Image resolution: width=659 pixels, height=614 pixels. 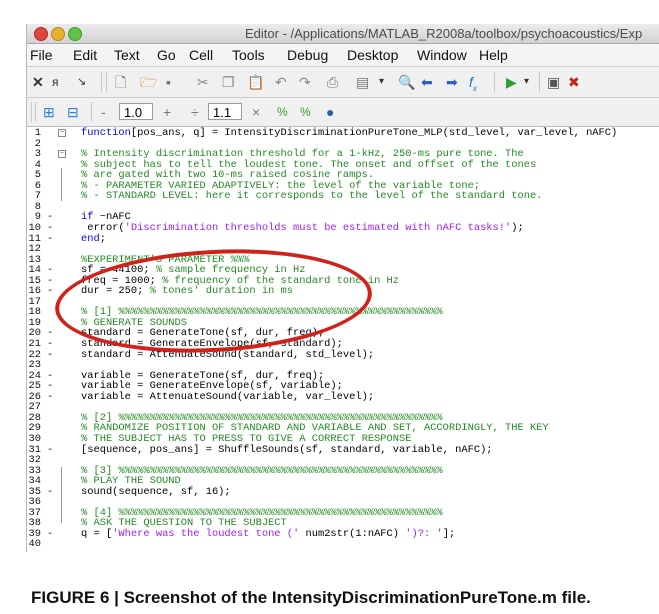 I want to click on undo-icon: ↶, so click(x=281, y=82).